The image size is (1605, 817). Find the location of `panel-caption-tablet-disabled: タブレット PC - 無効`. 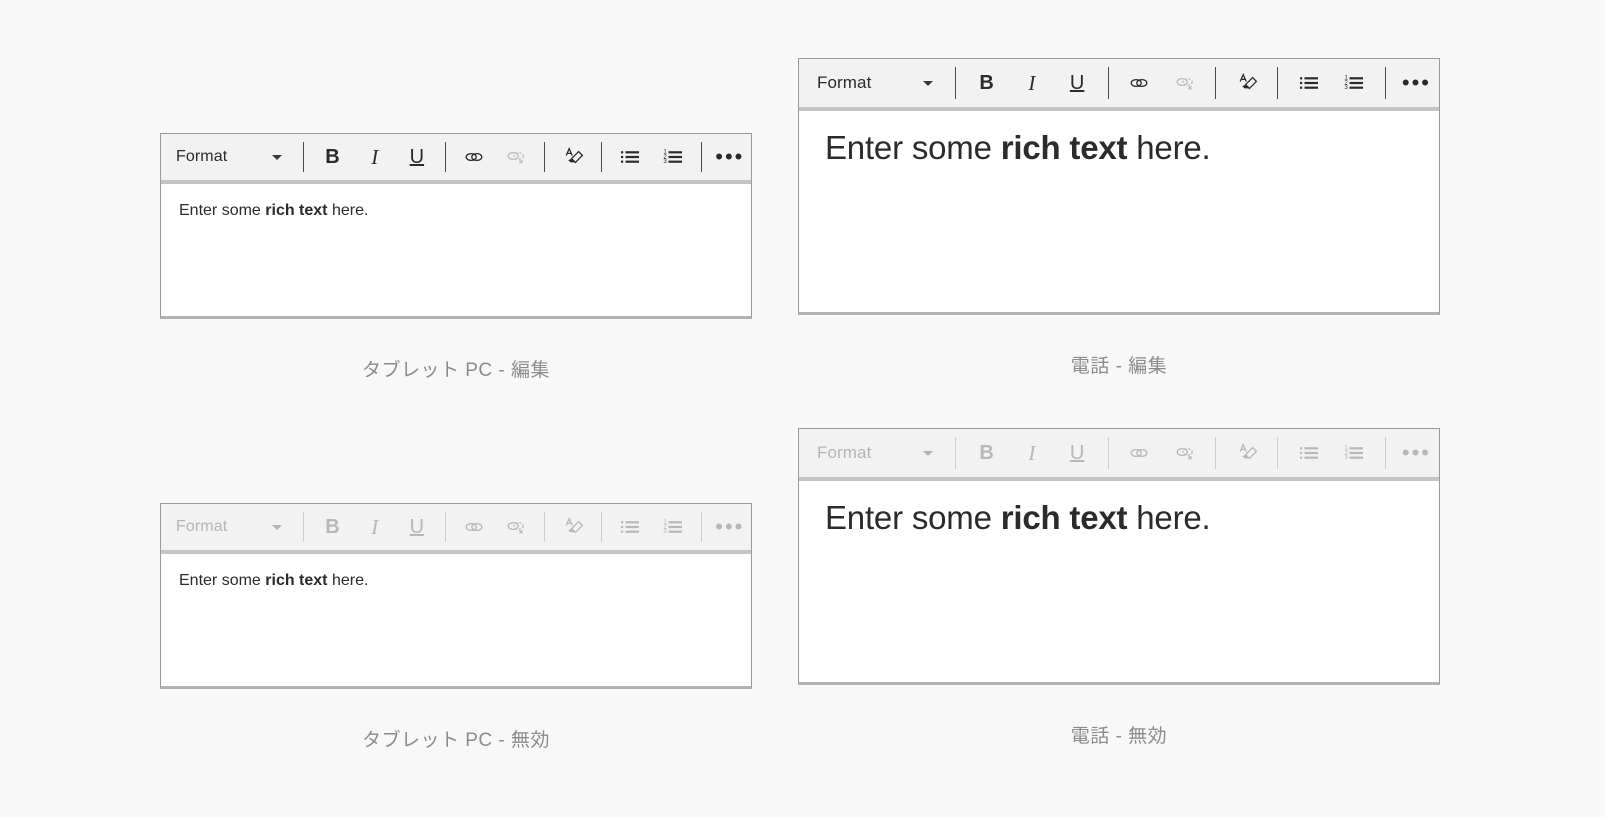

panel-caption-tablet-disabled: タブレット PC - 無効 is located at coordinates (456, 740).